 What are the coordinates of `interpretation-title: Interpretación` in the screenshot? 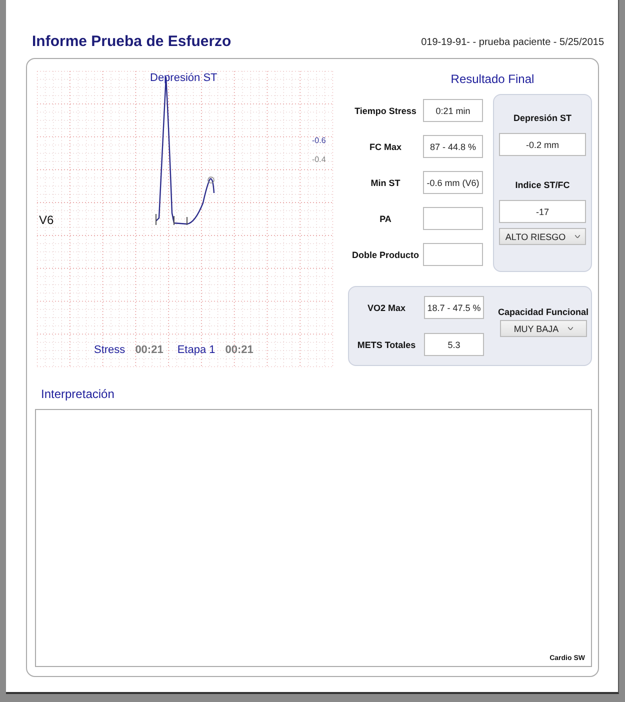 It's located at (78, 394).